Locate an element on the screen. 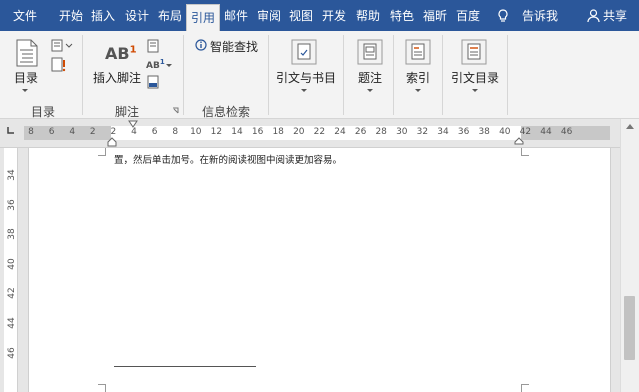 The height and width of the screenshot is (392, 639). ruler-tick-label: 18 is located at coordinates (278, 132).